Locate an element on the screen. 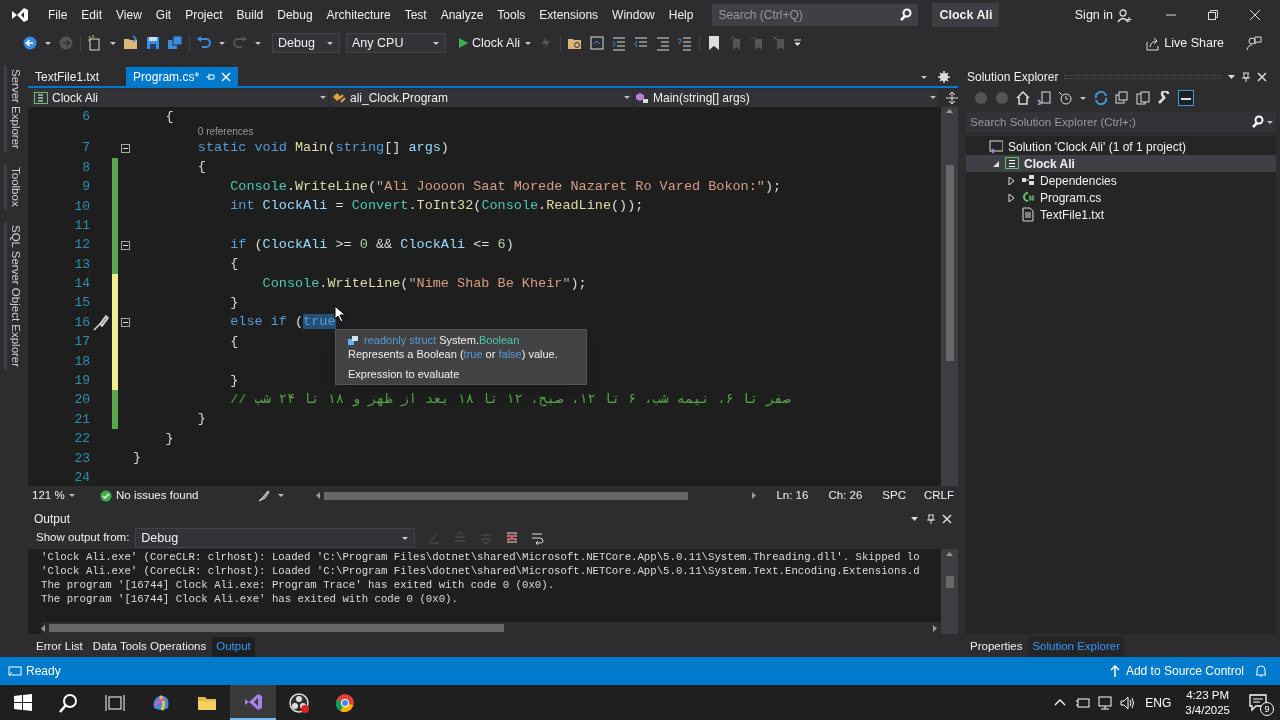 The width and height of the screenshot is (1280, 720). menu-item: Tools is located at coordinates (511, 15).